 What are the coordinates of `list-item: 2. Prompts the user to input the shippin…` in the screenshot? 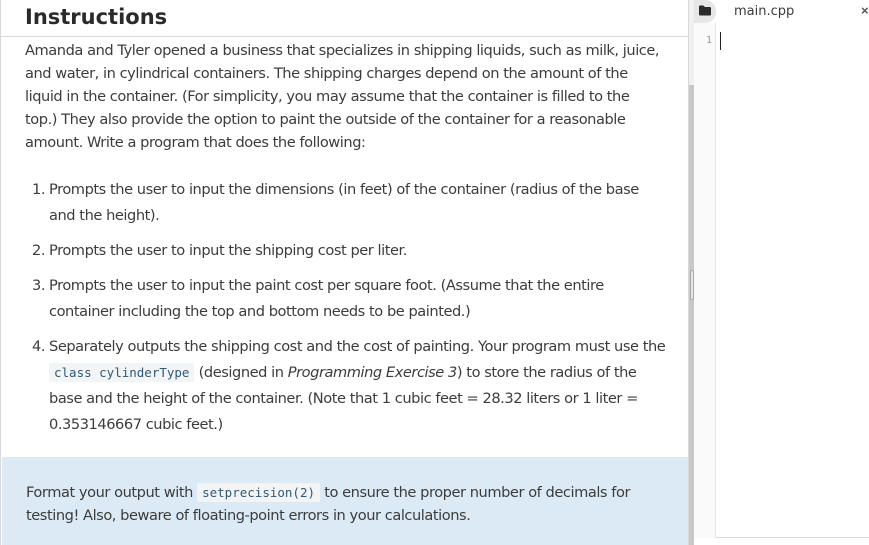 It's located at (345, 251).